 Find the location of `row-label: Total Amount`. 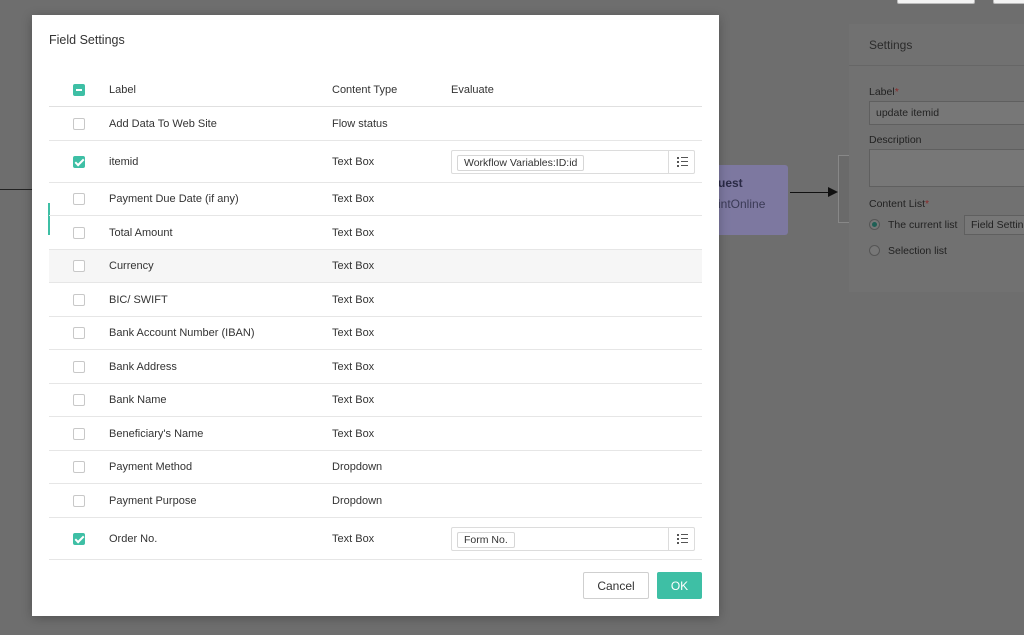

row-label: Total Amount is located at coordinates (141, 232).